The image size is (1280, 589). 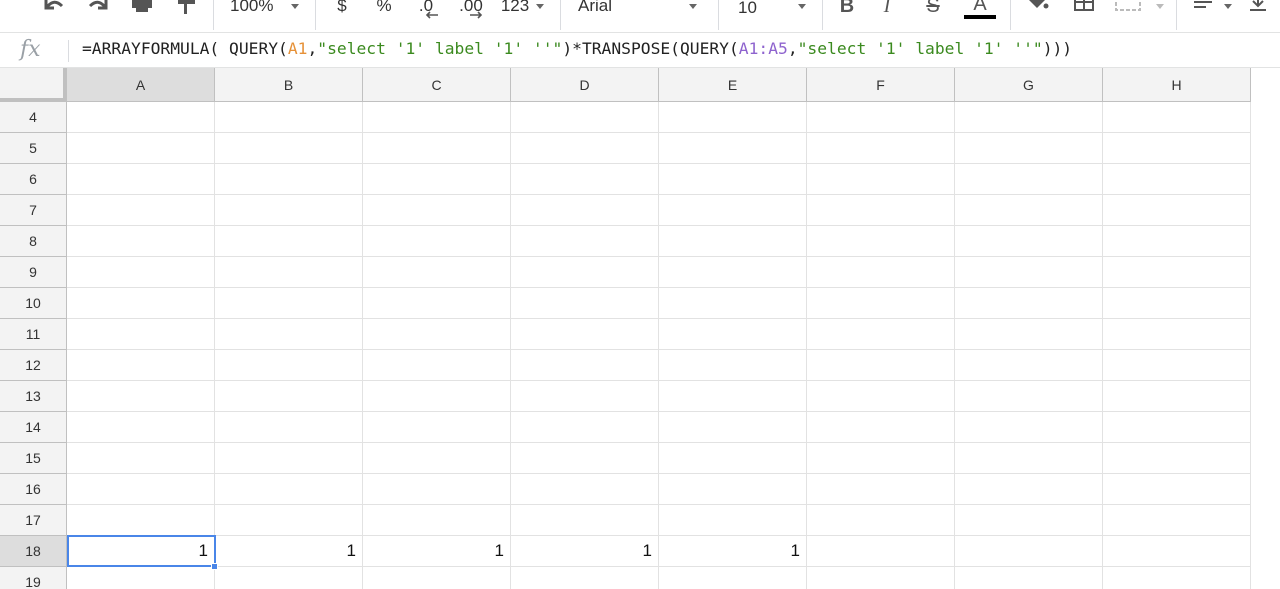 What do you see at coordinates (881, 427) in the screenshot?
I see `cell-f14` at bounding box center [881, 427].